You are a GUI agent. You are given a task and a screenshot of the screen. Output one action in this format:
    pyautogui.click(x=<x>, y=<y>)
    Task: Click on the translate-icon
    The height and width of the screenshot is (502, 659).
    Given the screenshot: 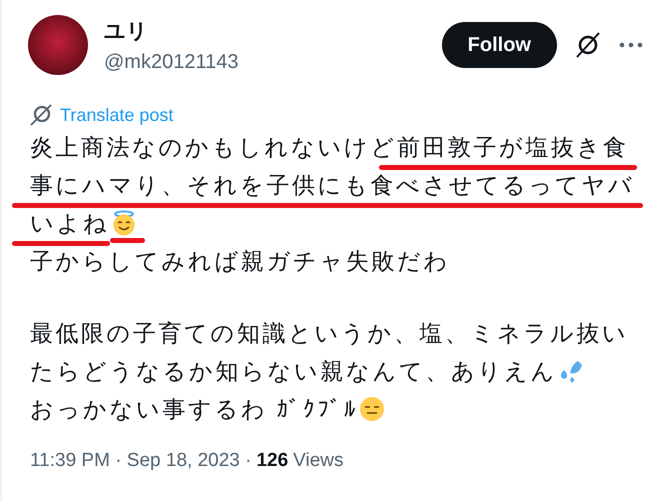 What is the action you would take?
    pyautogui.click(x=41, y=115)
    